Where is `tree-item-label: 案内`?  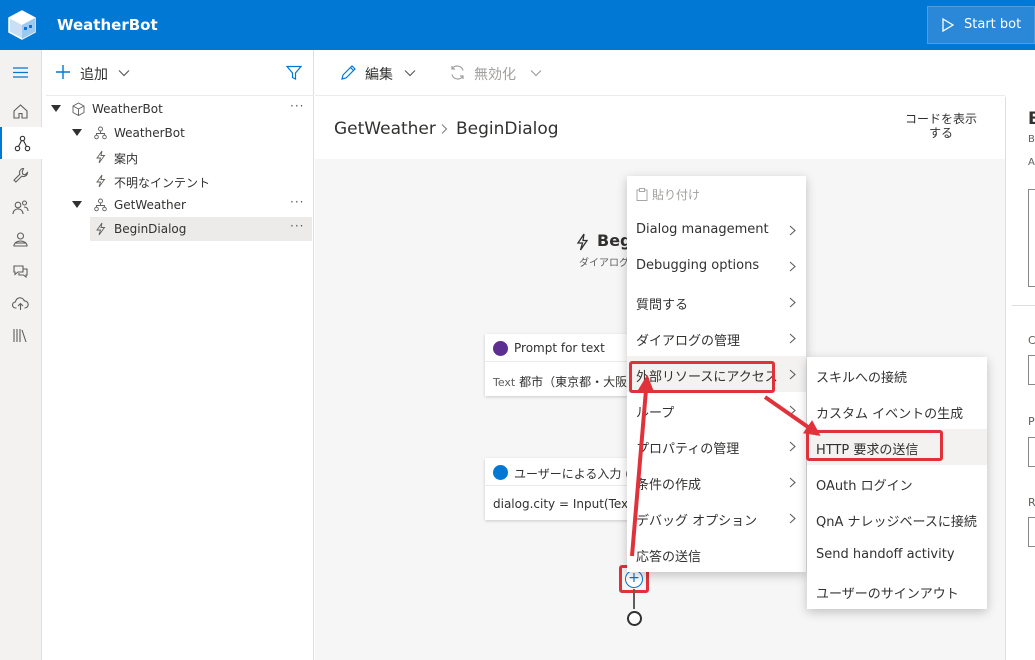
tree-item-label: 案内 is located at coordinates (126, 159).